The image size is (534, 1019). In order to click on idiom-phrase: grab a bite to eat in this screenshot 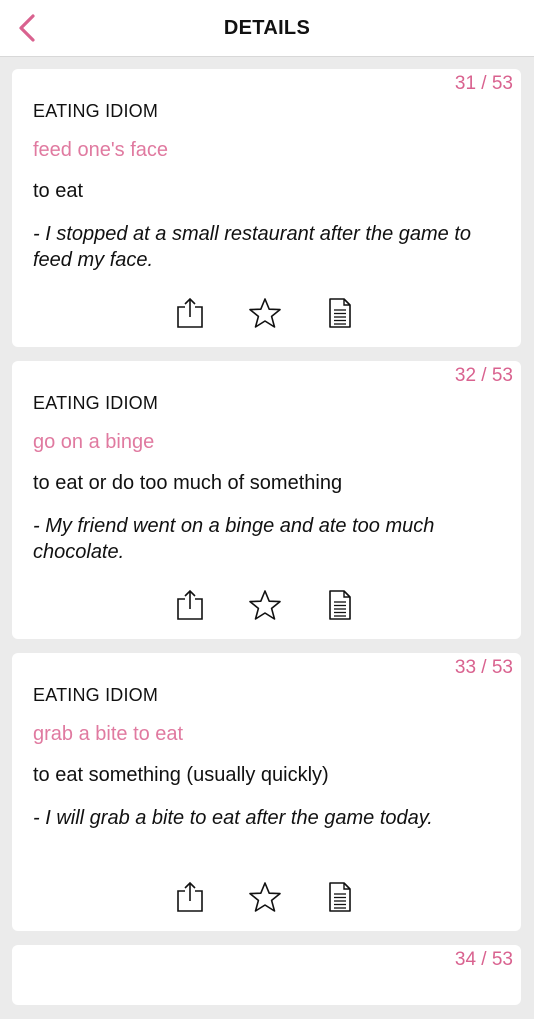, I will do `click(108, 734)`.